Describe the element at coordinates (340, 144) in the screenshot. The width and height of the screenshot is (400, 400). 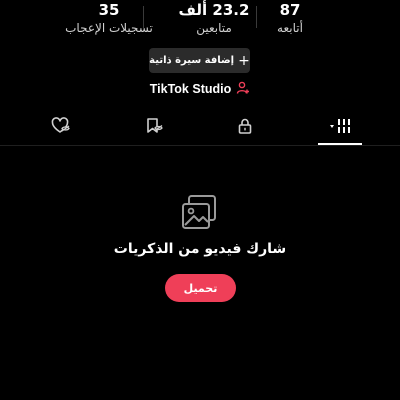
I see `active-tab-indicator` at that location.